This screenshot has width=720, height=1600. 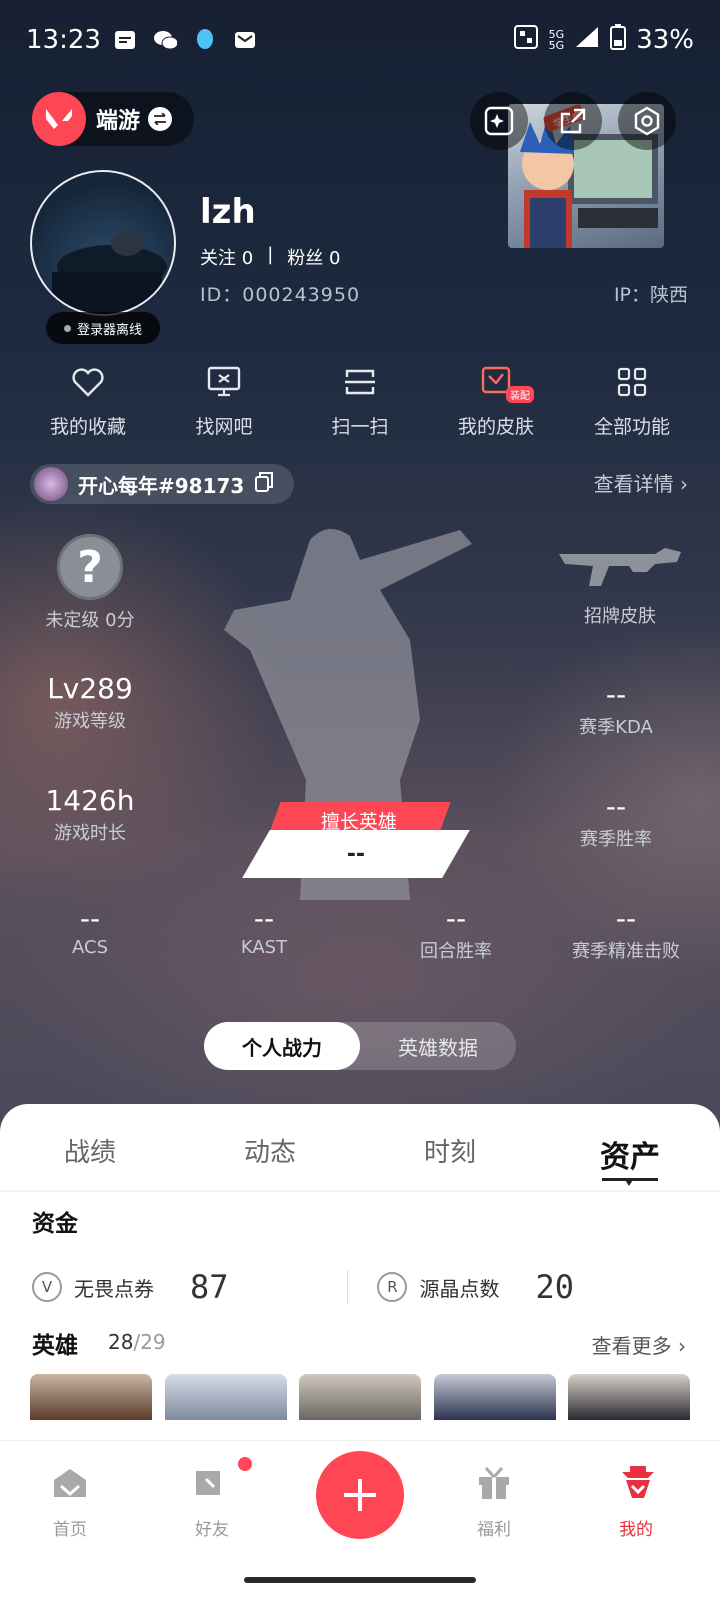 I want to click on scan-icon, so click(x=360, y=382).